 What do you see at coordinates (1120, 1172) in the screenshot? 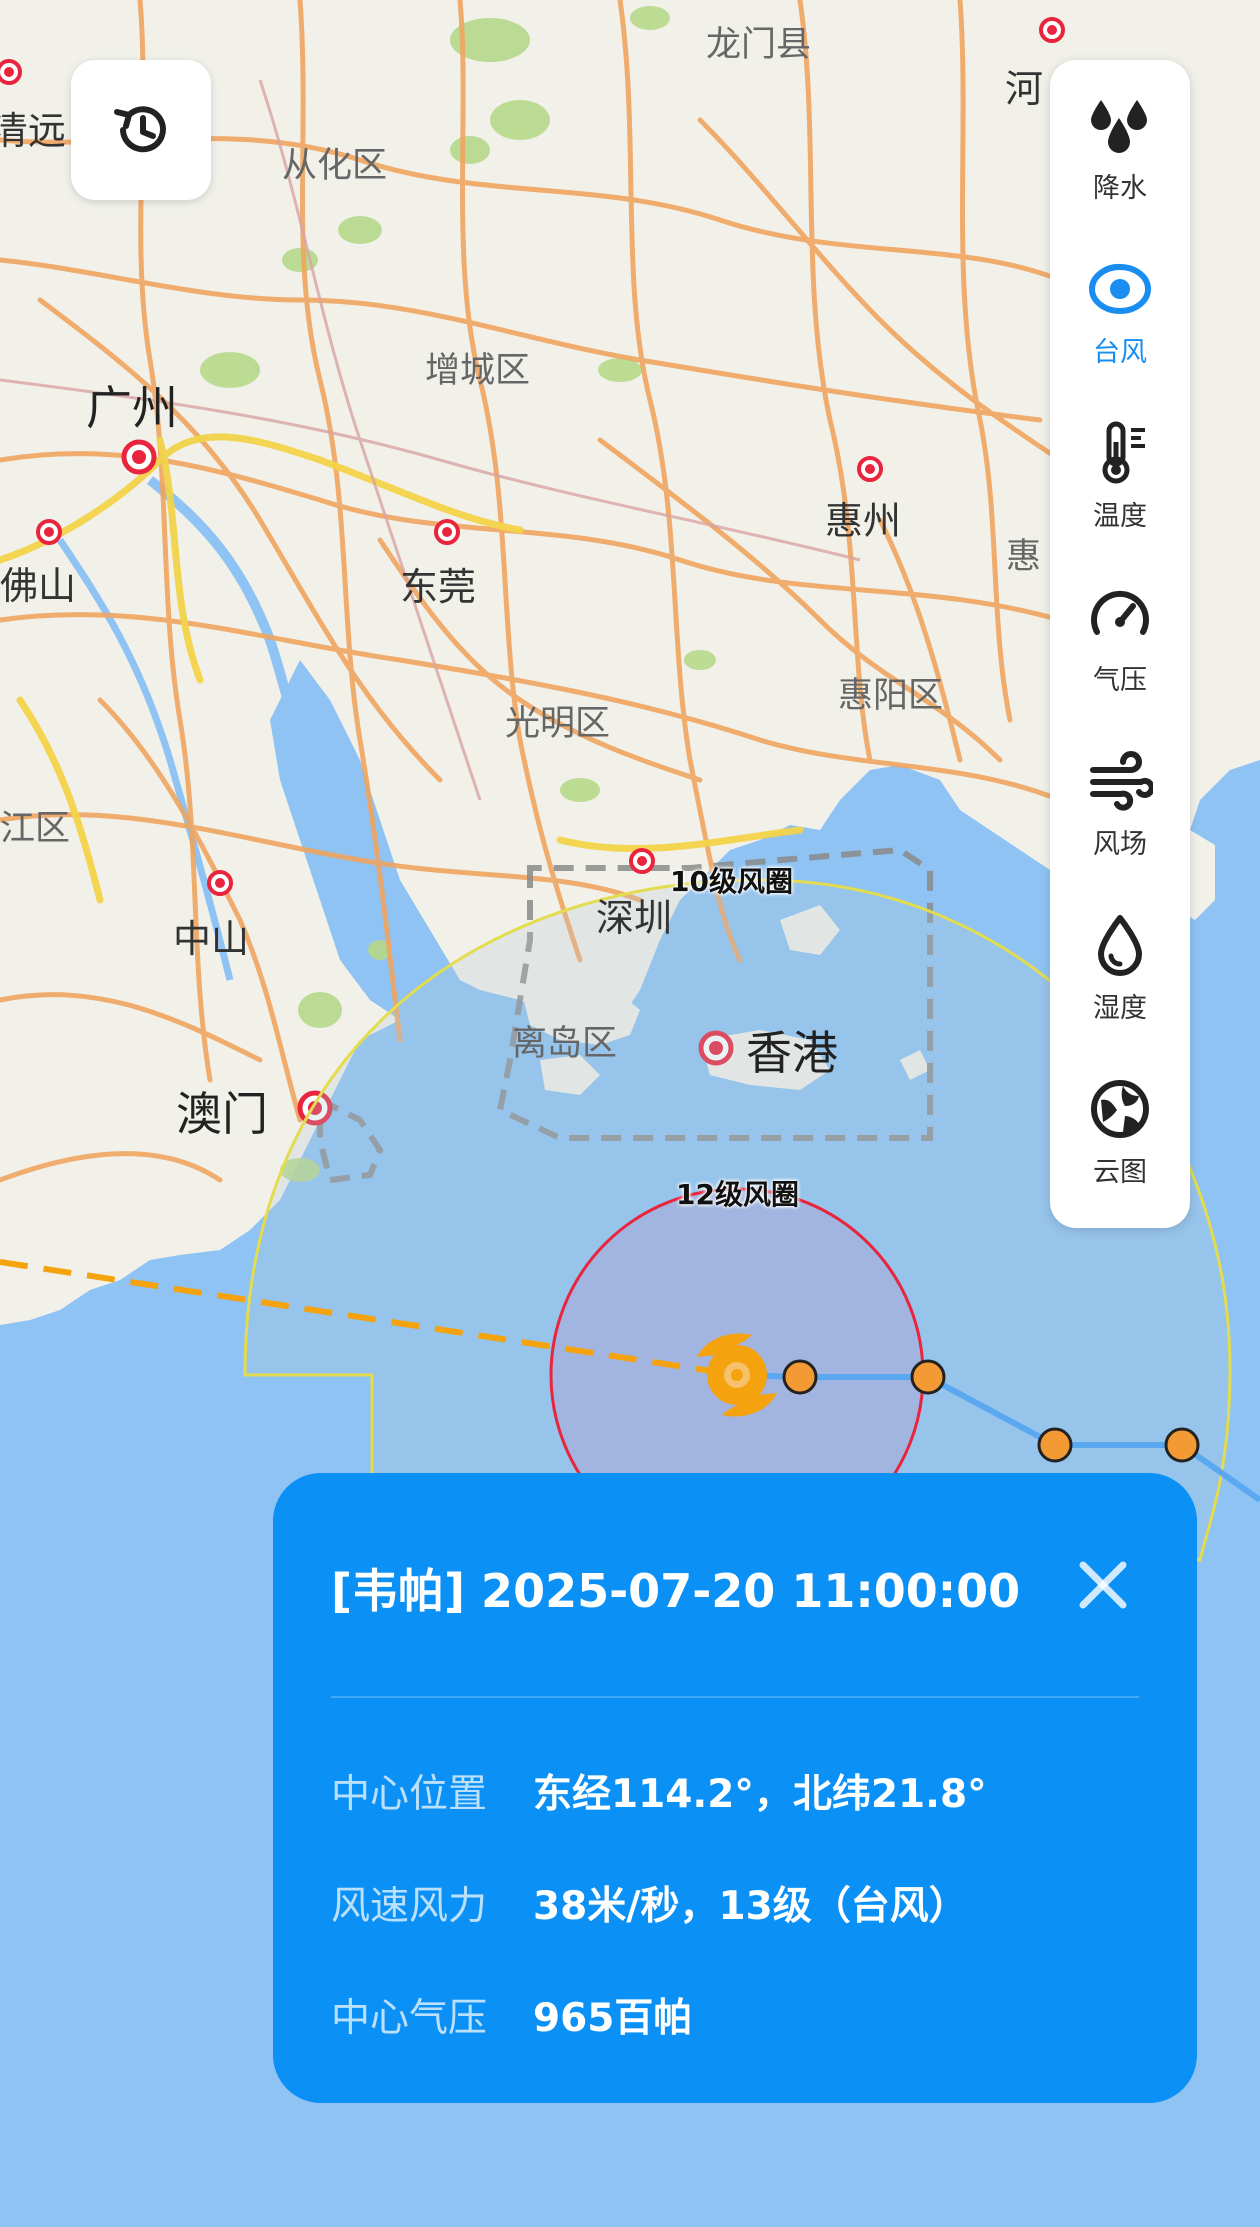
I see `layer-cloud-label: 云图` at bounding box center [1120, 1172].